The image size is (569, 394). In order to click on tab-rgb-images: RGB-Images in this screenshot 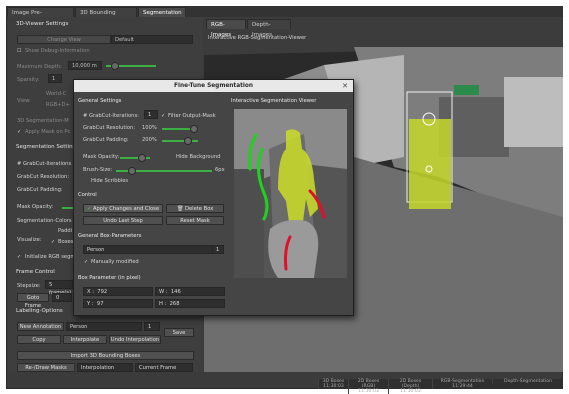, I will do `click(226, 28)`.